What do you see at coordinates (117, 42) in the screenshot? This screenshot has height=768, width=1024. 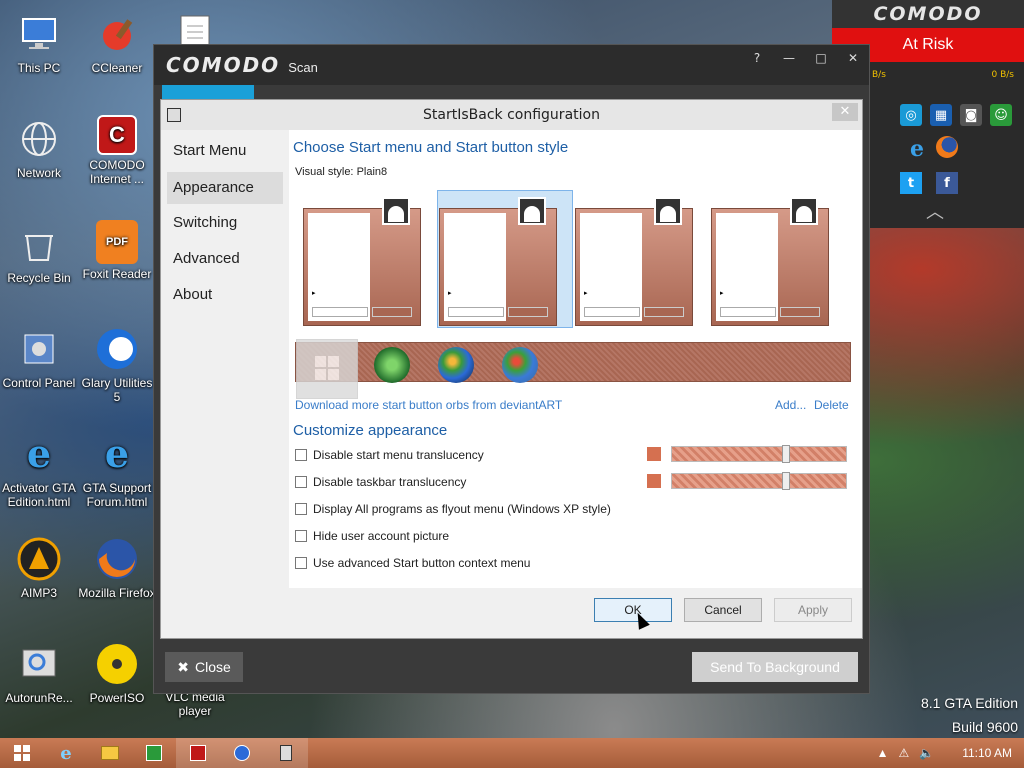 I see `desktop-icon-ccleaner: CCleaner` at bounding box center [117, 42].